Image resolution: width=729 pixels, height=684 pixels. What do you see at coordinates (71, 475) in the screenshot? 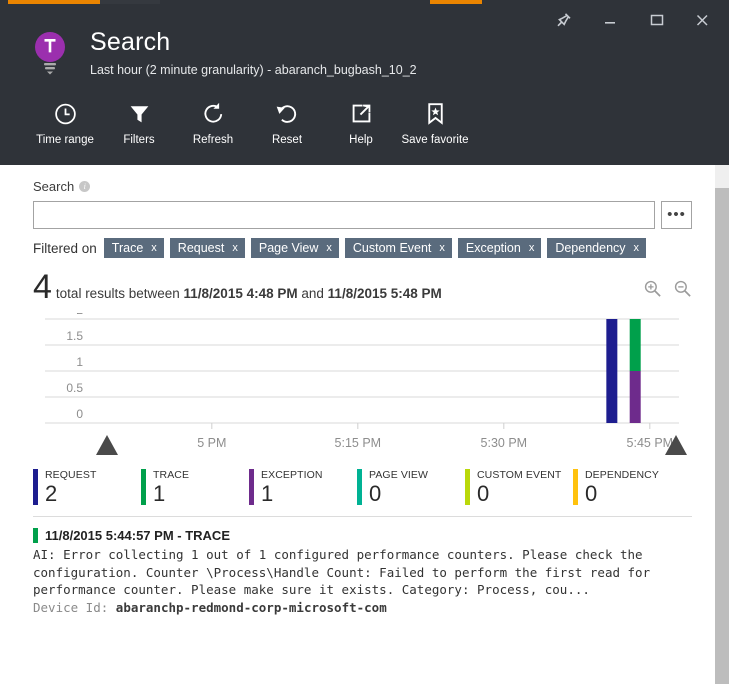
I see `legend-label: REQUEST` at bounding box center [71, 475].